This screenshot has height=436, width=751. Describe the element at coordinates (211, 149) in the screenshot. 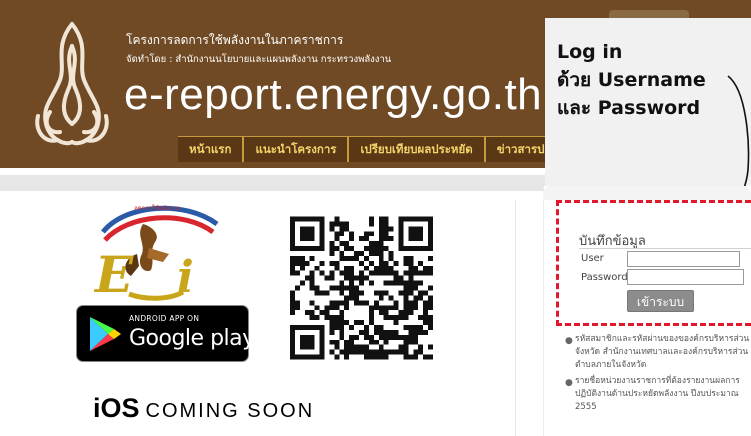

I see `nav-item-home: หน้าแรก` at that location.